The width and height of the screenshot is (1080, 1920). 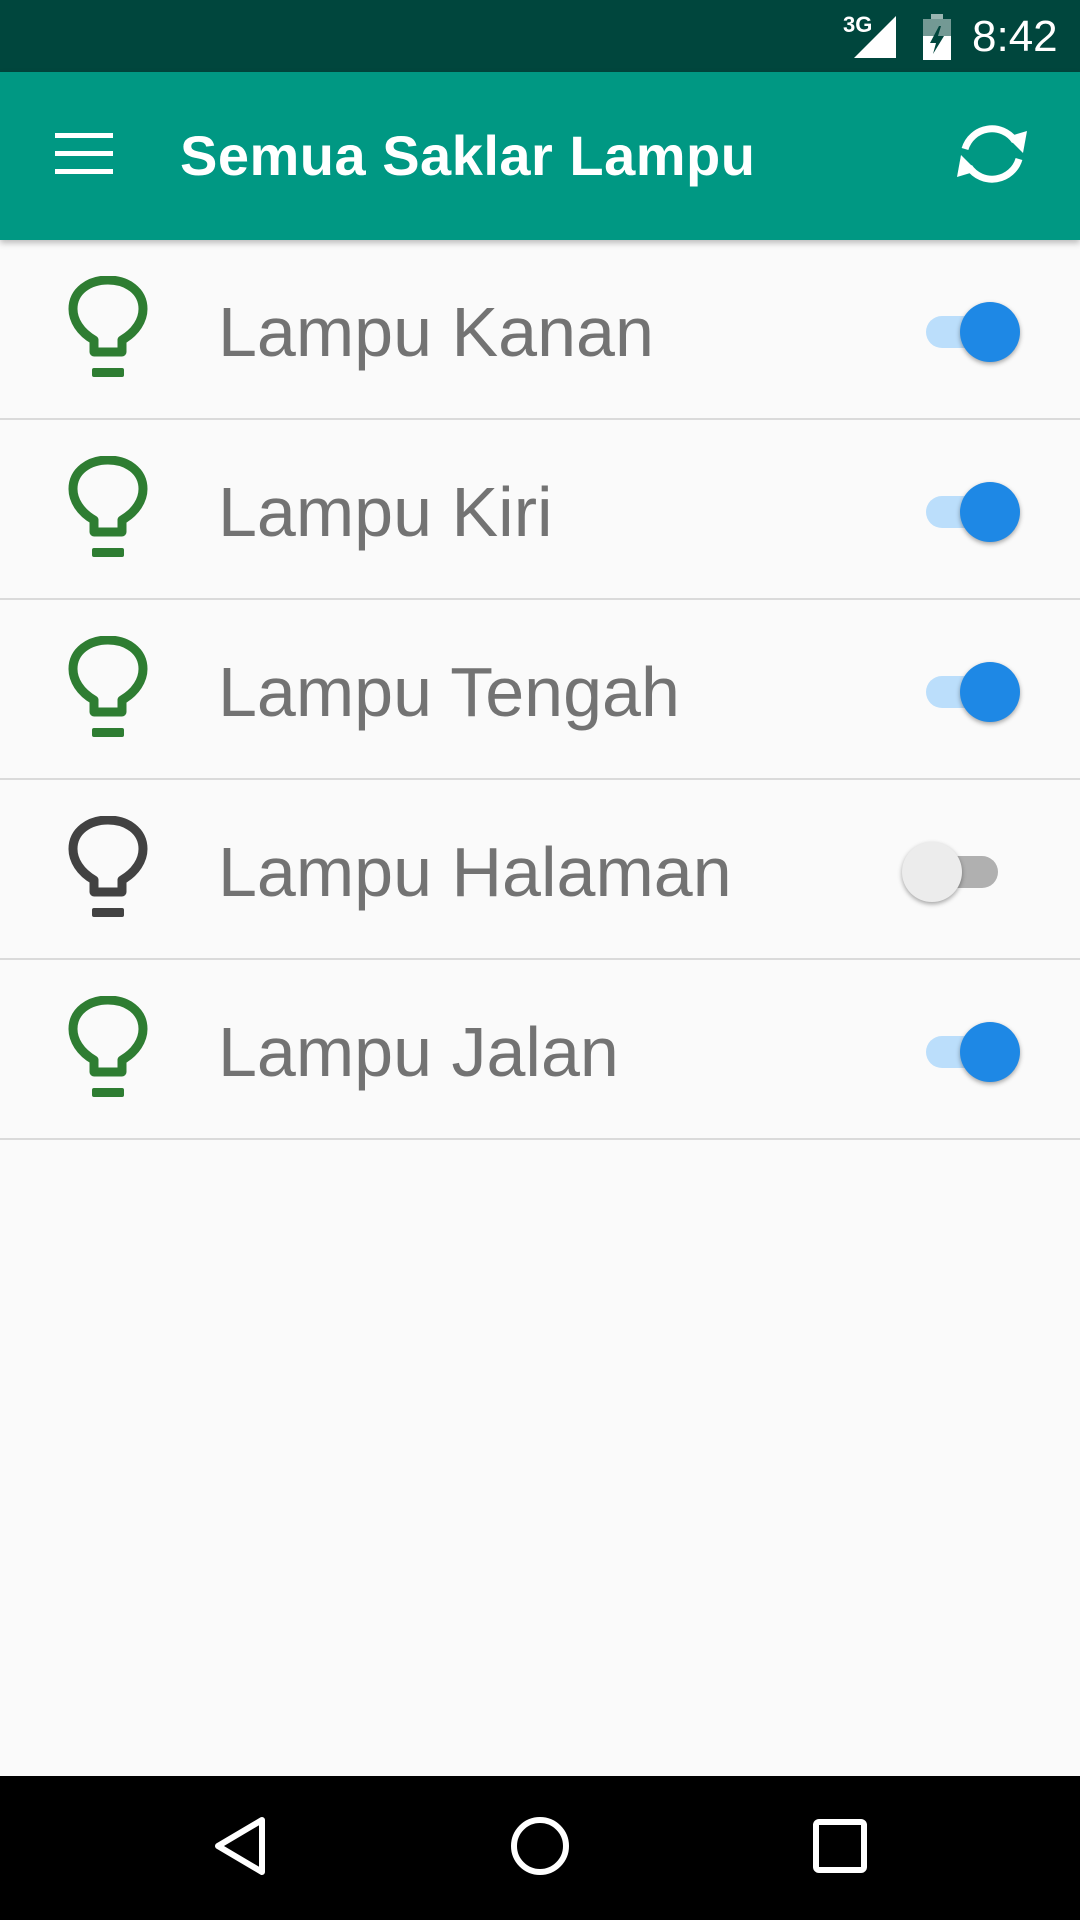 I want to click on list-item-lampu-kiri: Lampu Kiri, so click(x=540, y=510).